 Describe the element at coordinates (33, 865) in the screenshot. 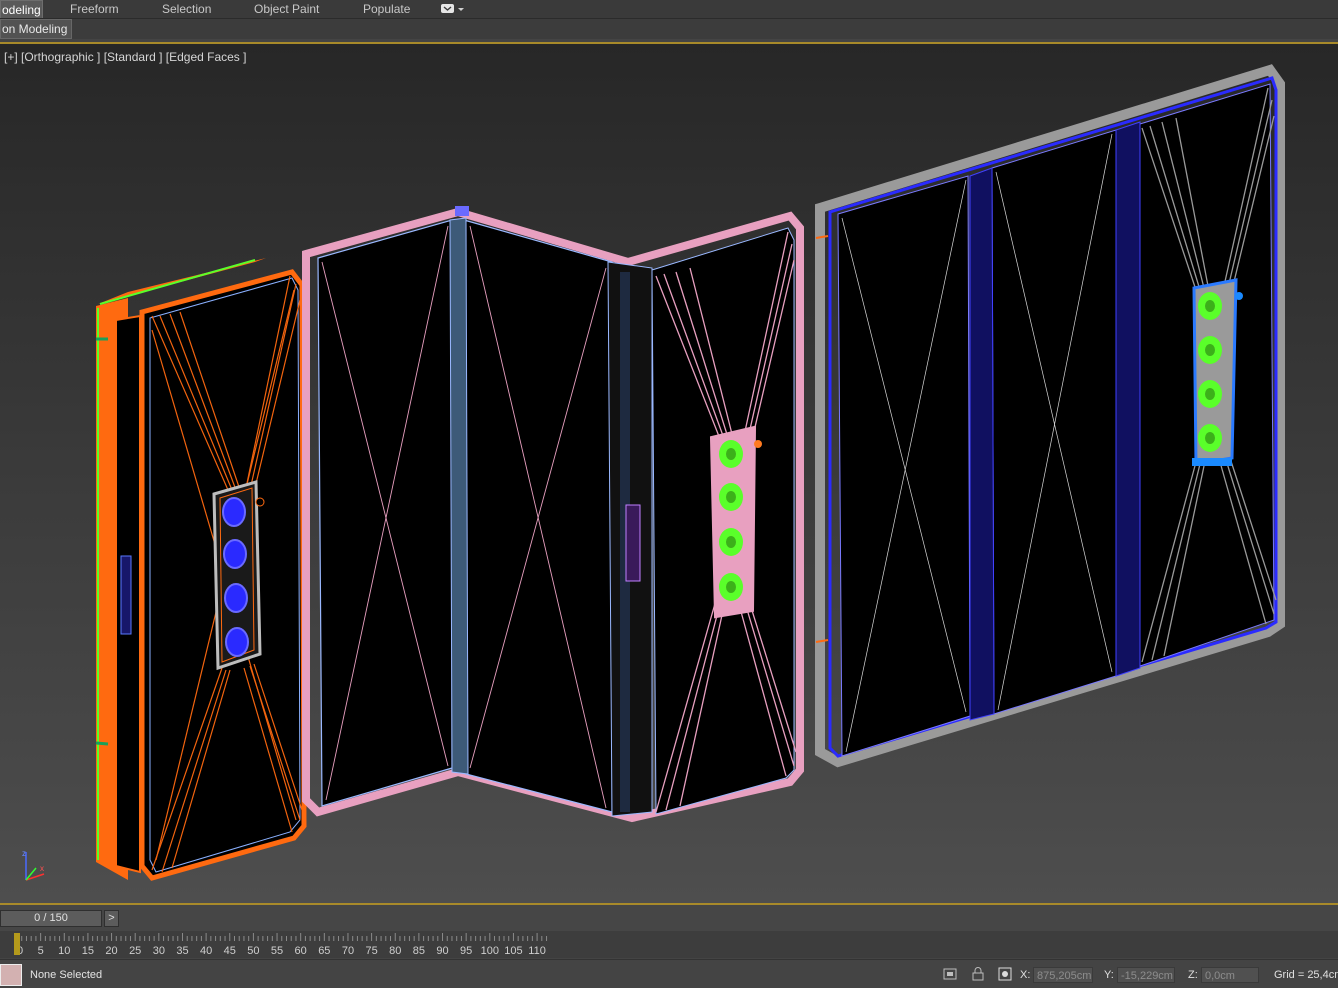

I see `axis-gizmo-icon: z x` at that location.